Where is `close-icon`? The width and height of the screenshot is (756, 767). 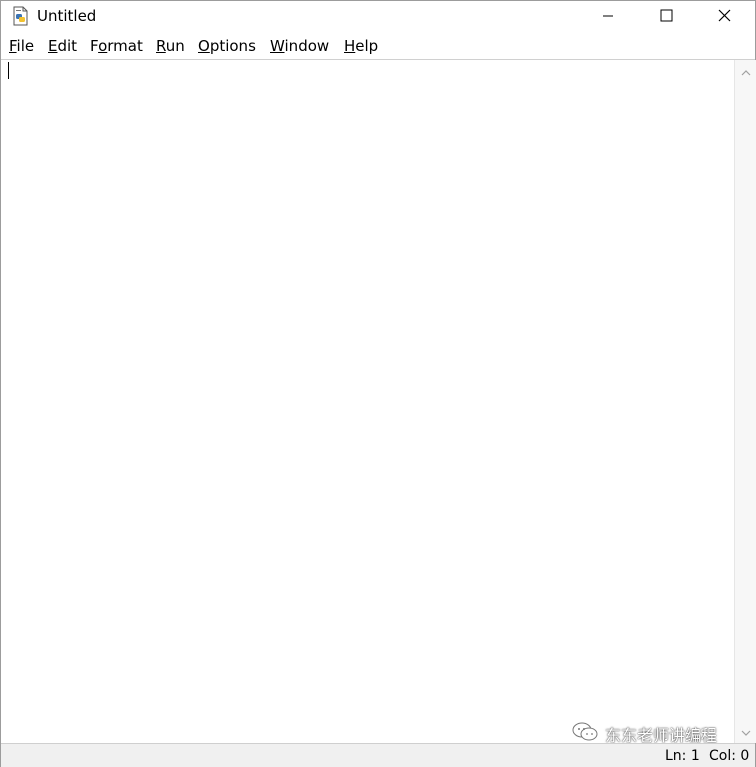 close-icon is located at coordinates (724, 16).